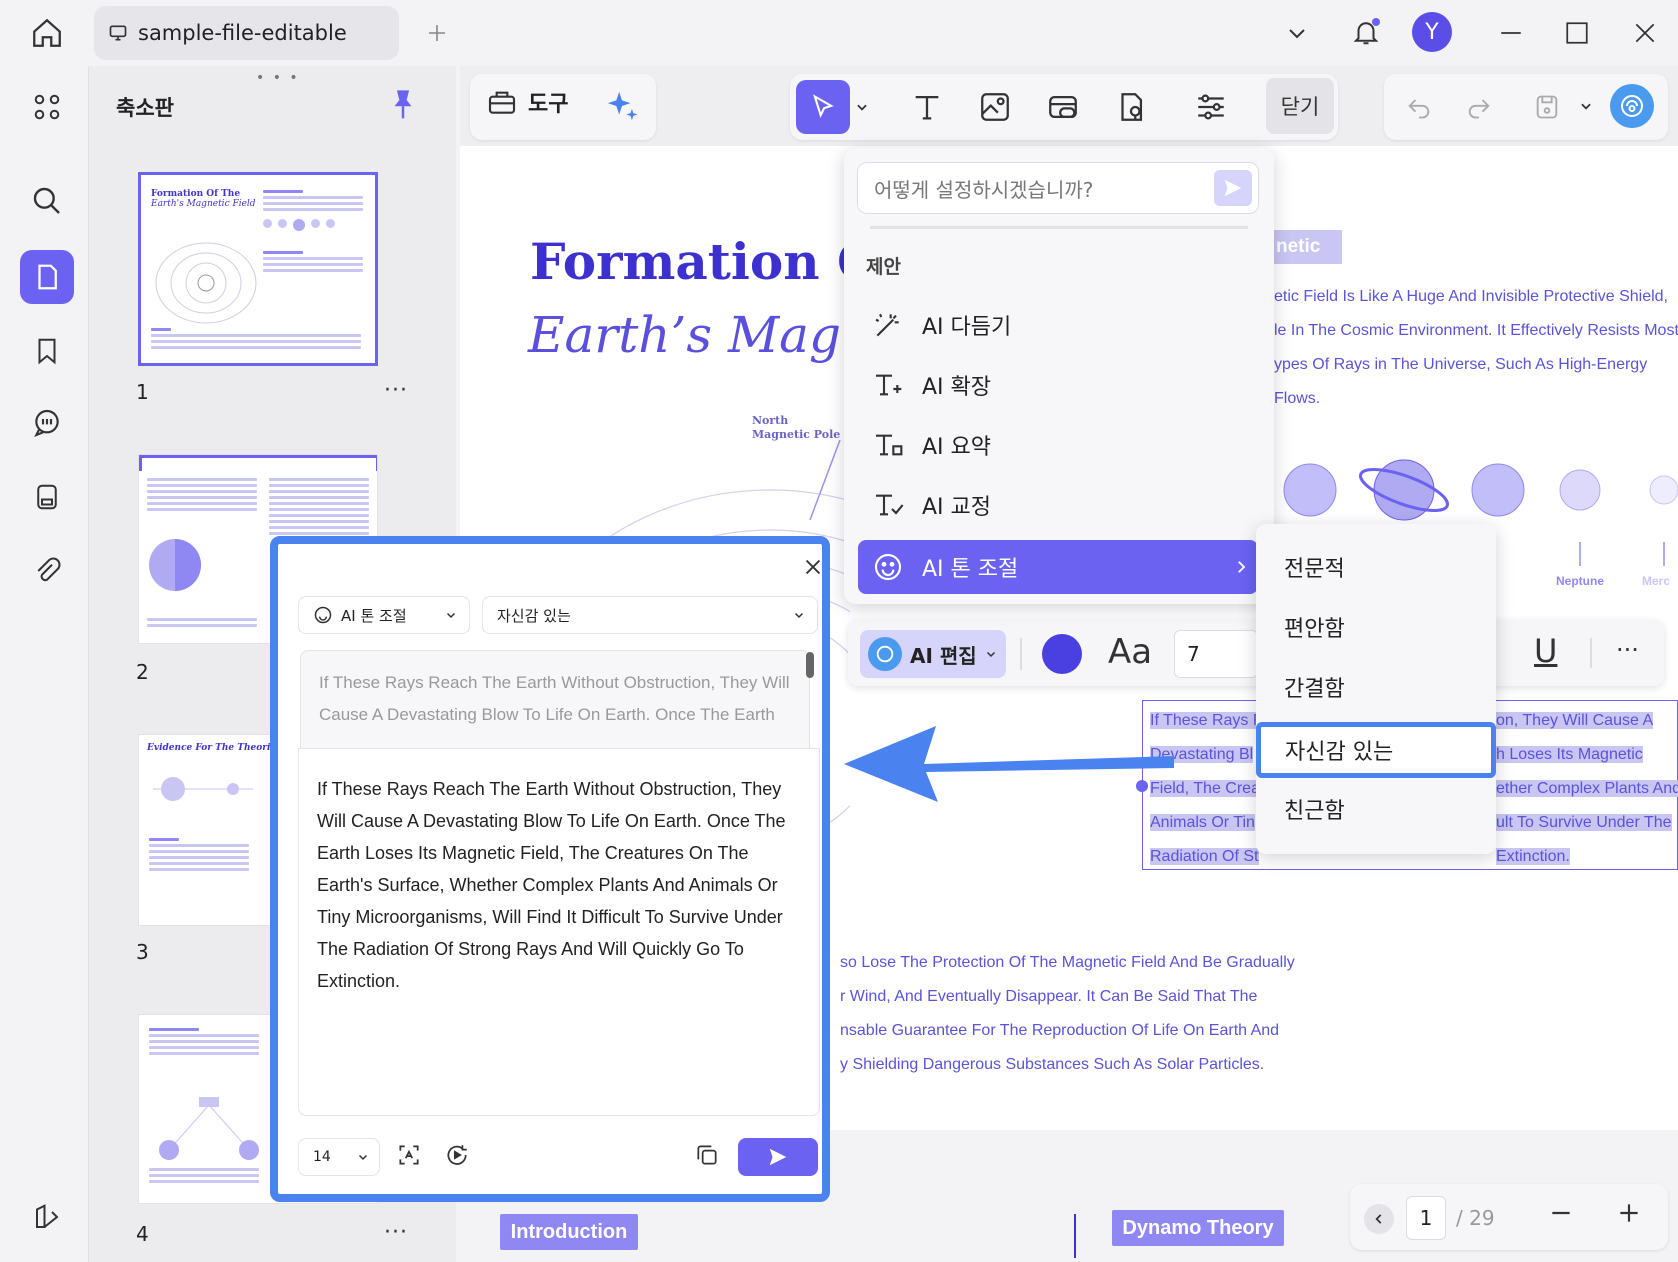  Describe the element at coordinates (47, 277) in the screenshot. I see `pages-icon` at that location.